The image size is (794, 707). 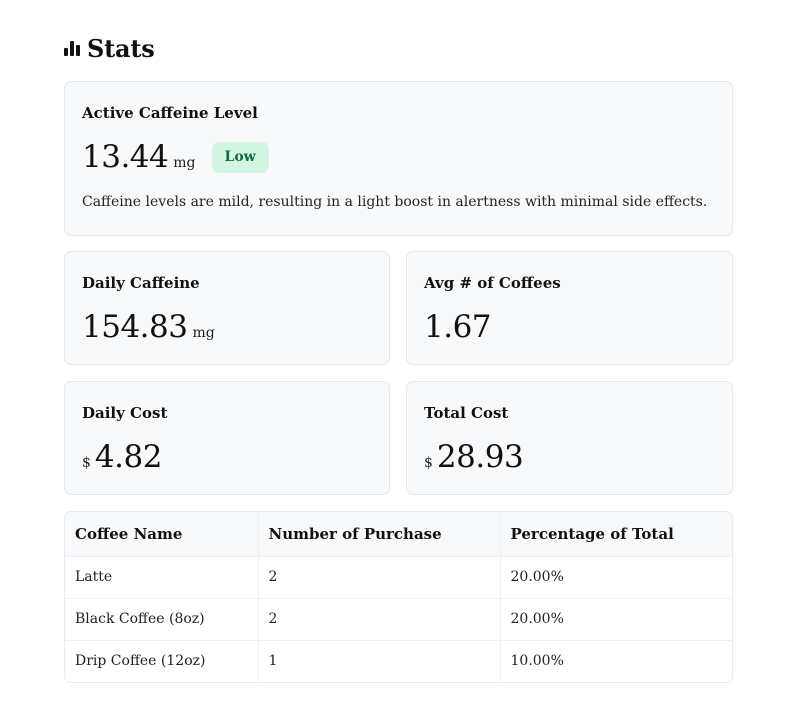 What do you see at coordinates (227, 308) in the screenshot?
I see `daily-caffeine-card: Daily Caffeine 154.83 mg` at bounding box center [227, 308].